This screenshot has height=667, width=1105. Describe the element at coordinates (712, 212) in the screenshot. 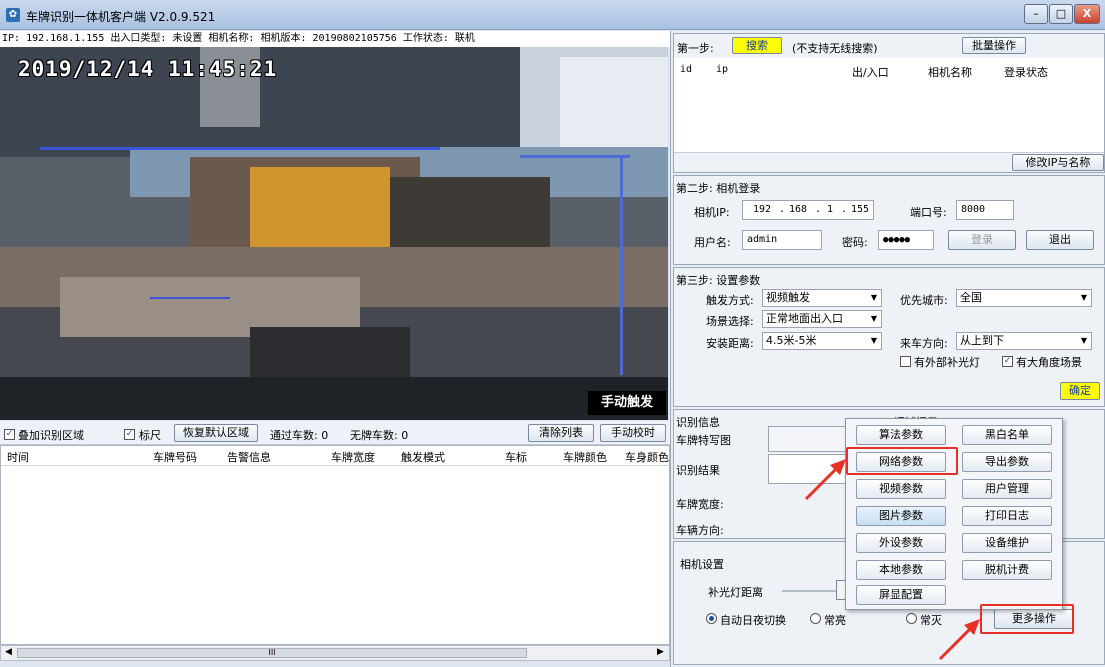

I see `camera-ip-label: 相机IP:` at that location.